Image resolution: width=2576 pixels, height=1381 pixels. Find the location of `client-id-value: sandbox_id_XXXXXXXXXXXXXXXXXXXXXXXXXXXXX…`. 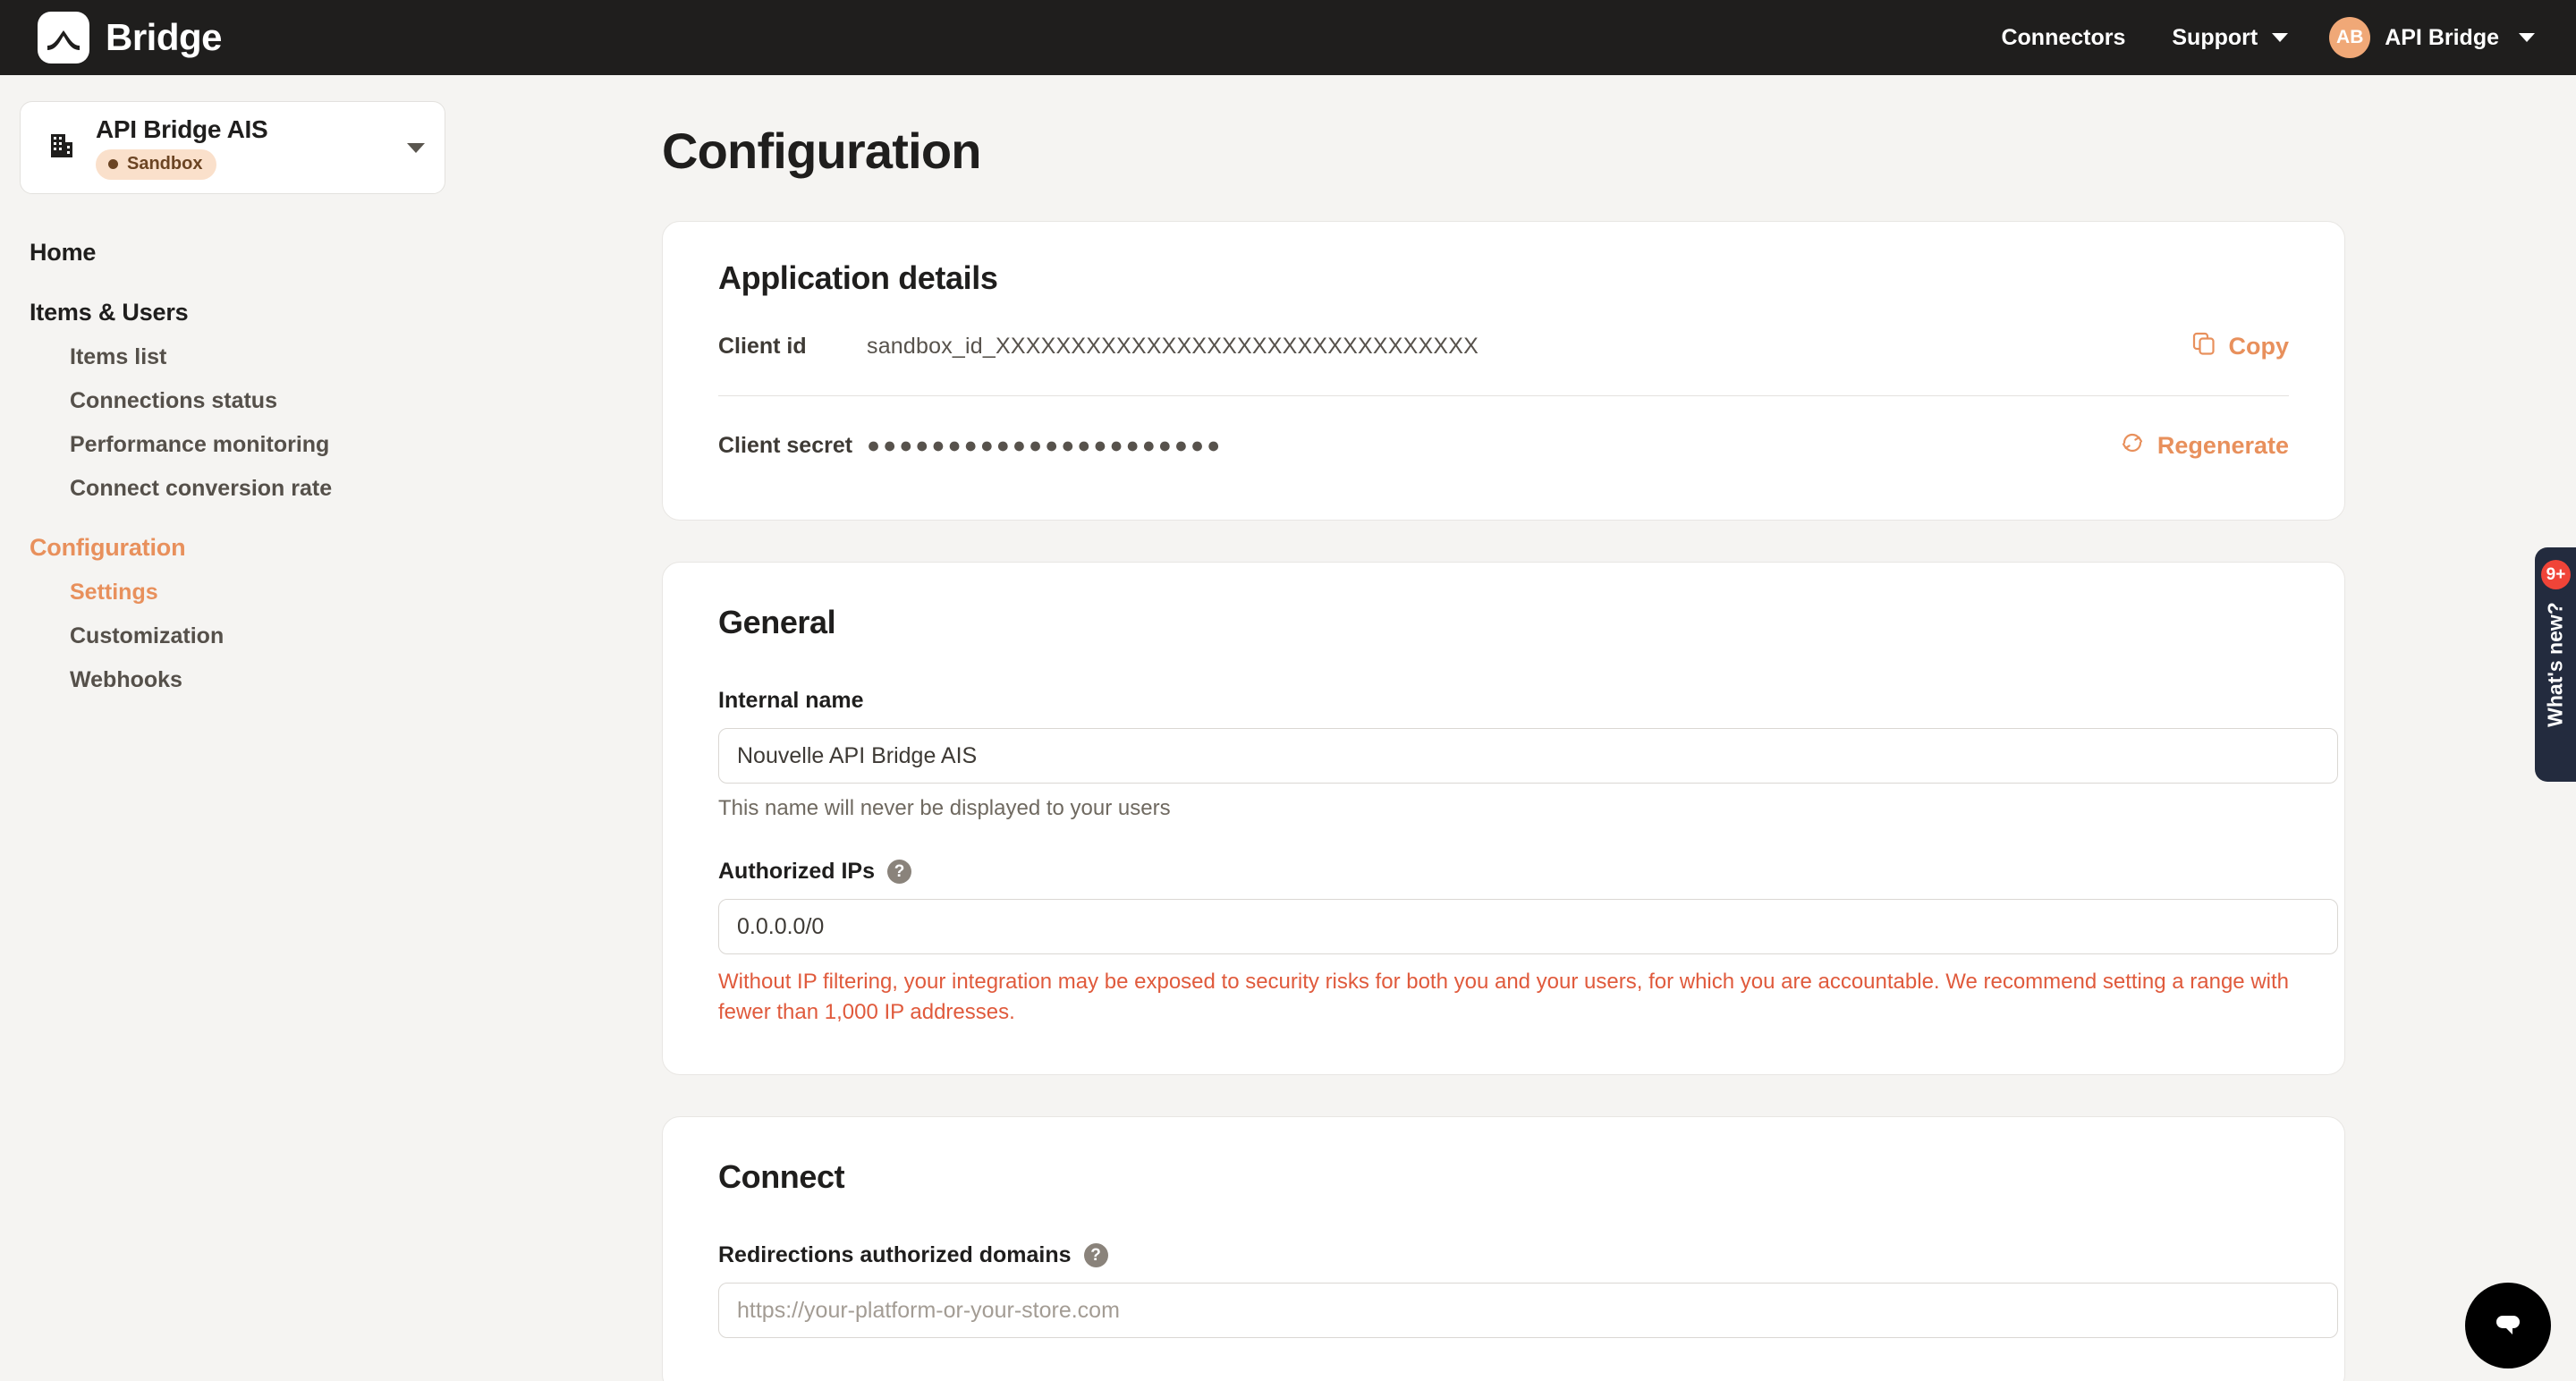

client-id-value: sandbox_id_XXXXXXXXXXXXXXXXXXXXXXXXXXXXX… is located at coordinates (1173, 346).